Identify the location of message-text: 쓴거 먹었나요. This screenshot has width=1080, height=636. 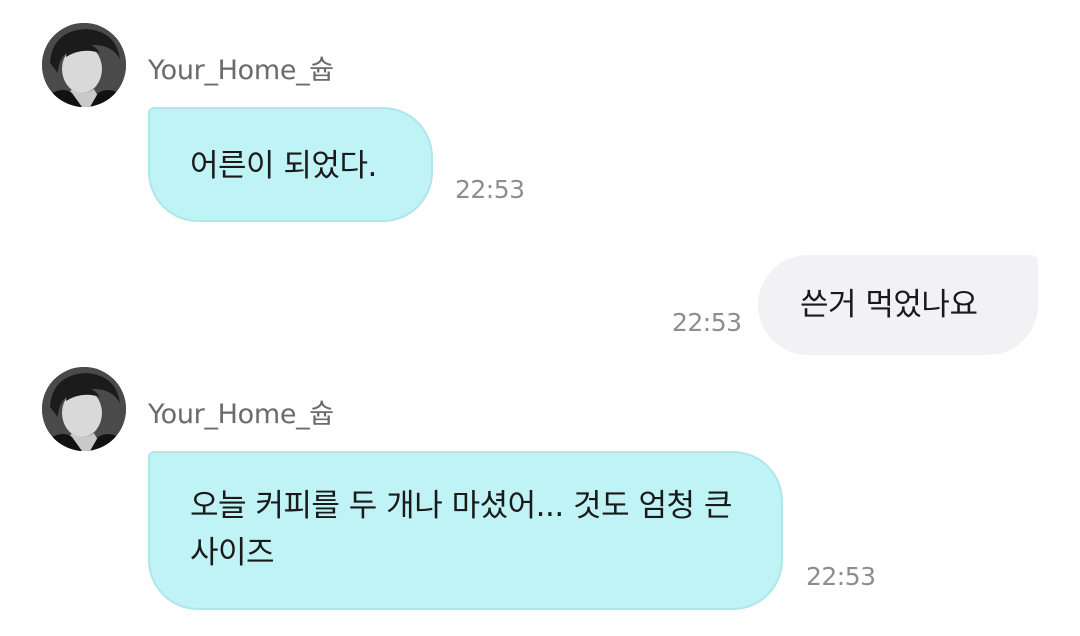
(889, 305).